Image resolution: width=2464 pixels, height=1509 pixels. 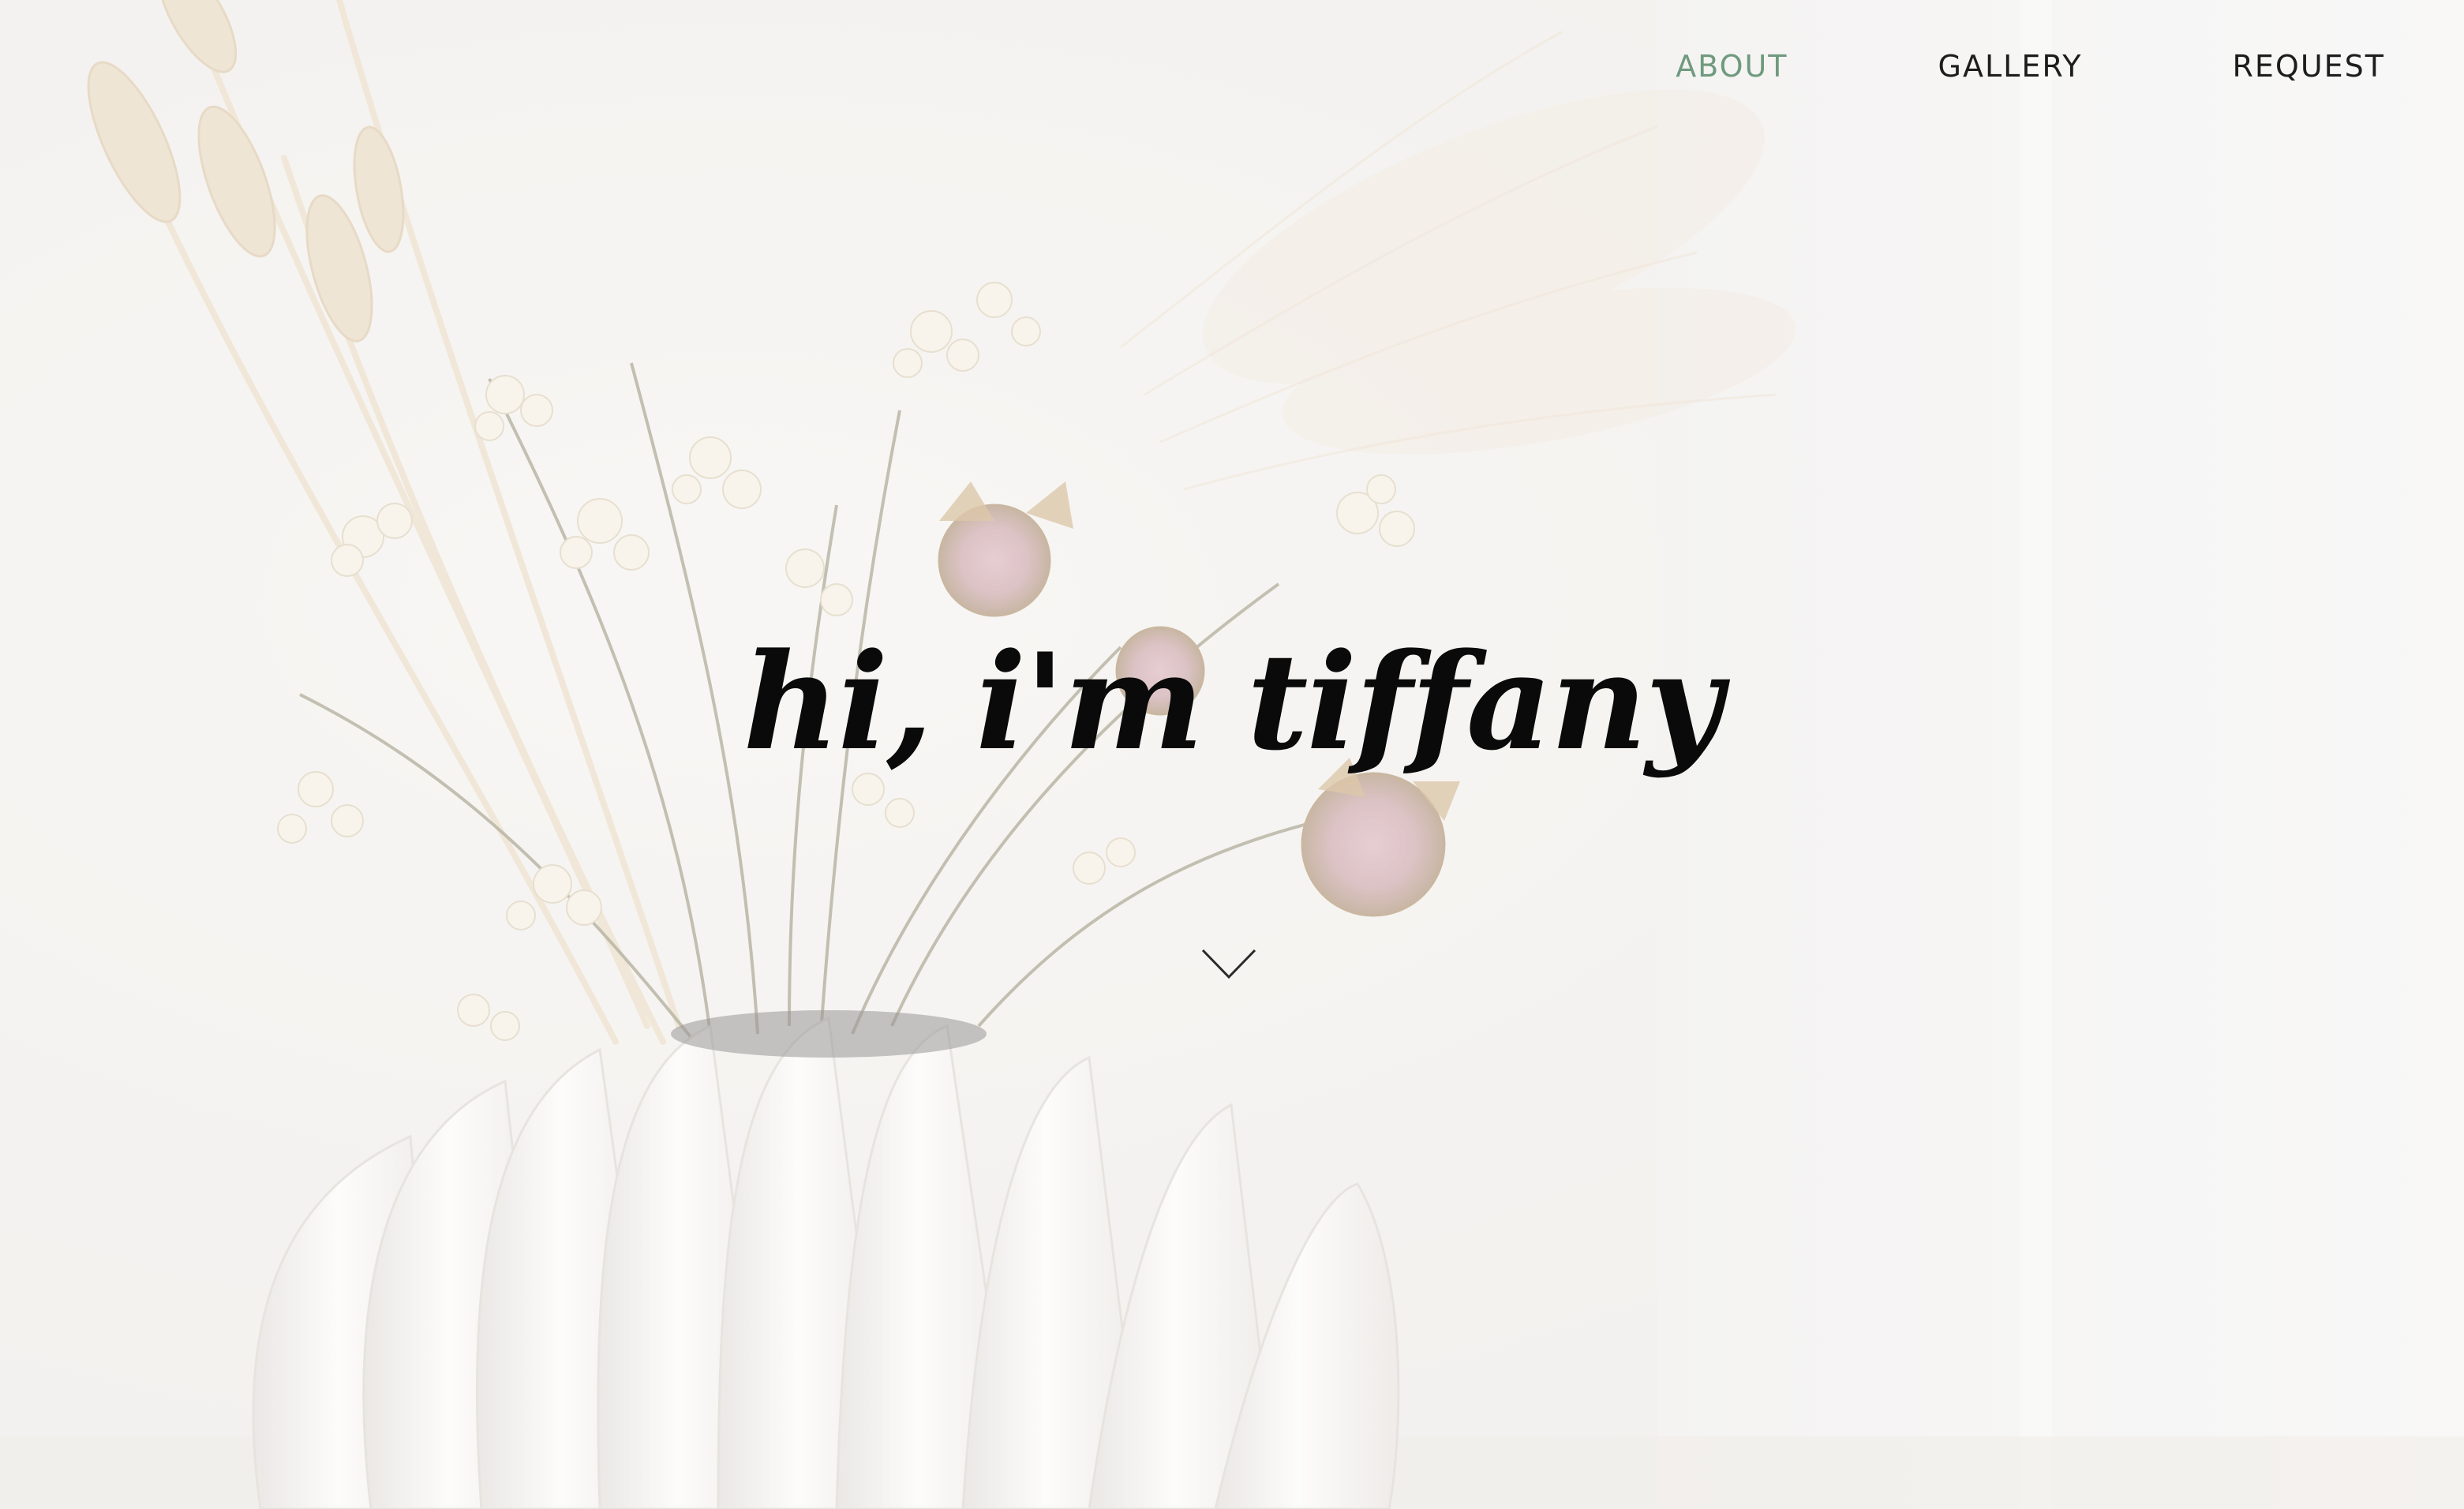 What do you see at coordinates (2010, 66) in the screenshot?
I see `nav-link-gallery: GALLERY` at bounding box center [2010, 66].